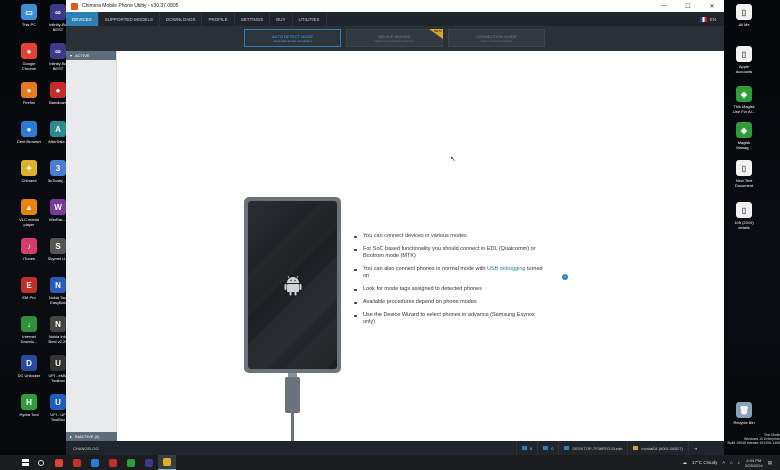 The image size is (780, 470). Describe the element at coordinates (744, 216) in the screenshot. I see `desktop-icon: ▯ 105 (2019) details` at that location.